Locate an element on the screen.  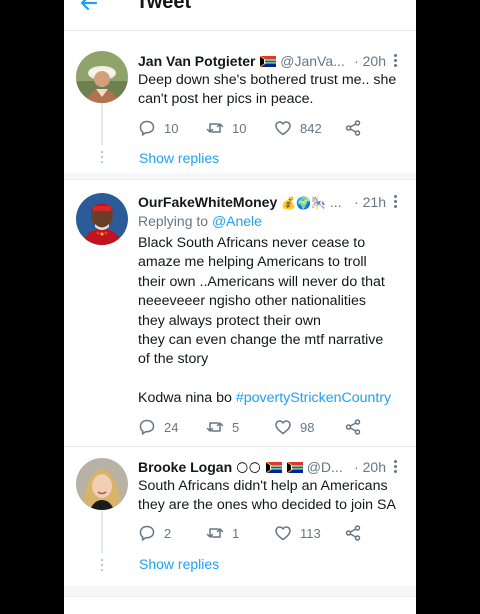
action-bar: 10 10 842 is located at coordinates (253, 128).